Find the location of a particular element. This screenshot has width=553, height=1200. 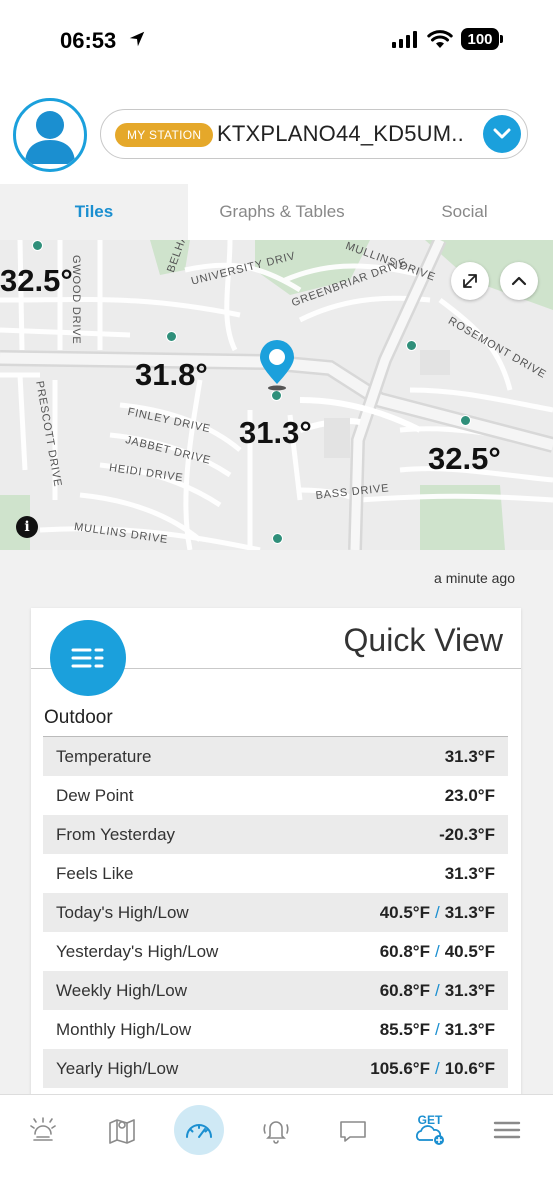

station-selector: MY STATION KTXPLANO44_KD5UM.. is located at coordinates (314, 134).